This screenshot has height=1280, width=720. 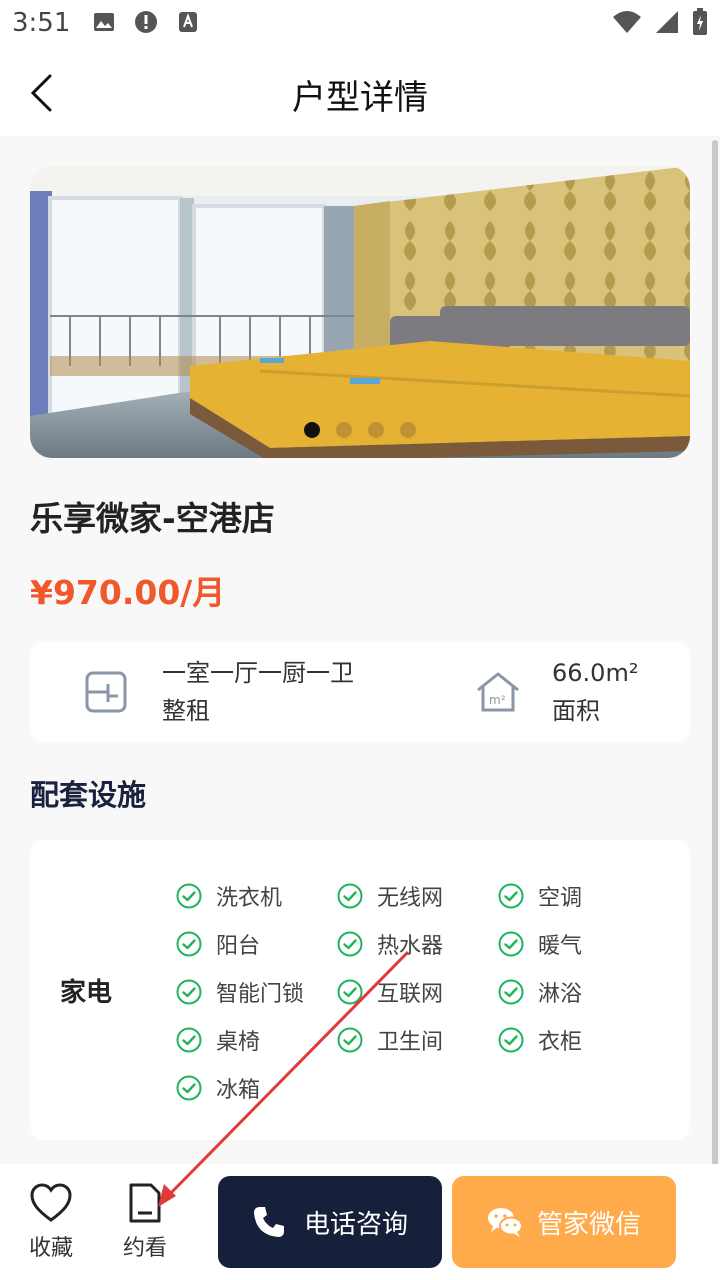 I want to click on svg-text: m², so click(x=497, y=700).